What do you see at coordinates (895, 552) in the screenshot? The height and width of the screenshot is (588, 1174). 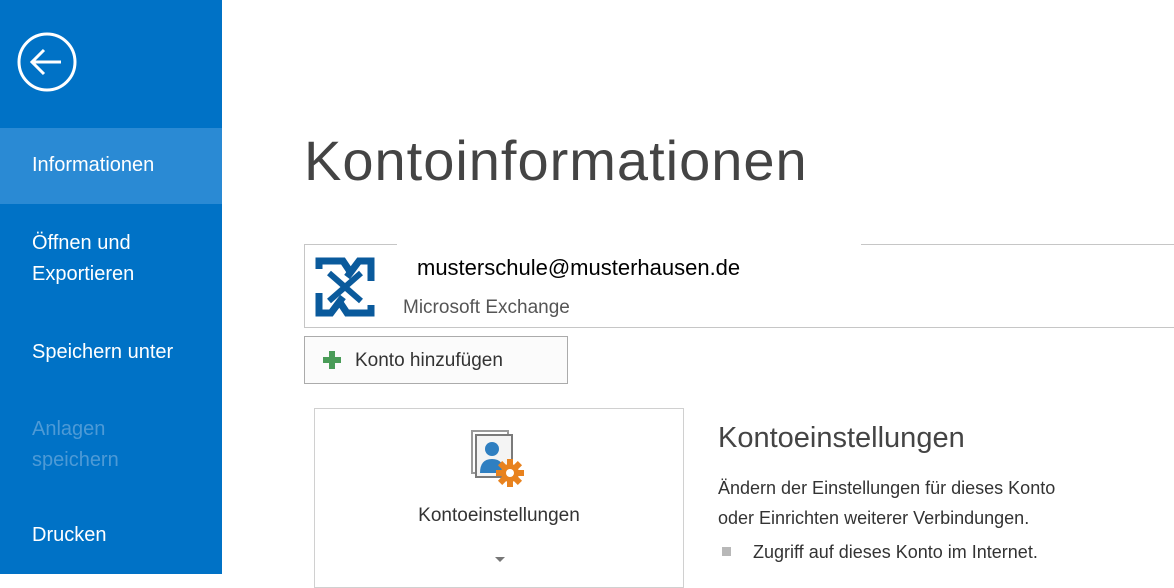 I see `bullet-text: Zugriff auf dieses Konto im Internet.` at bounding box center [895, 552].